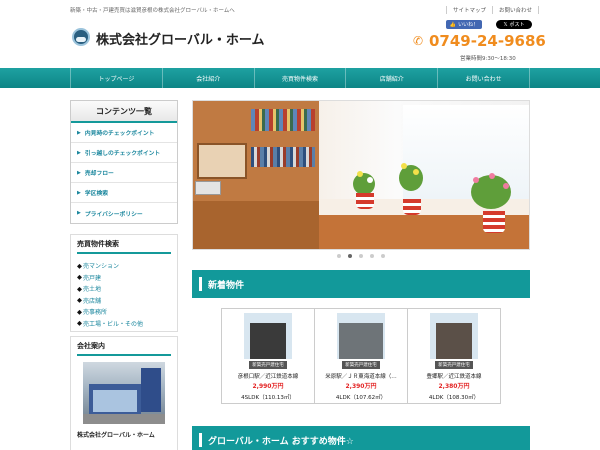 Image resolution: width=600 pixels, height=450 pixels. Describe the element at coordinates (116, 435) in the screenshot. I see `company-caption: 株式会社グローバル・ホーム` at that location.